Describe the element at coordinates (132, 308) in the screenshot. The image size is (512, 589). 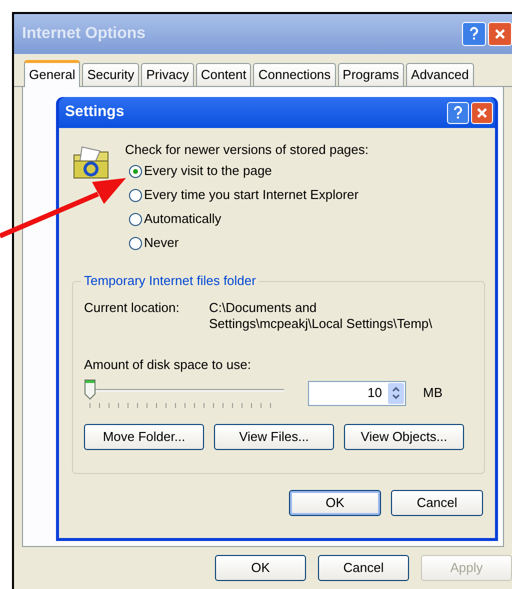
I see `location-label: Current location:` at that location.